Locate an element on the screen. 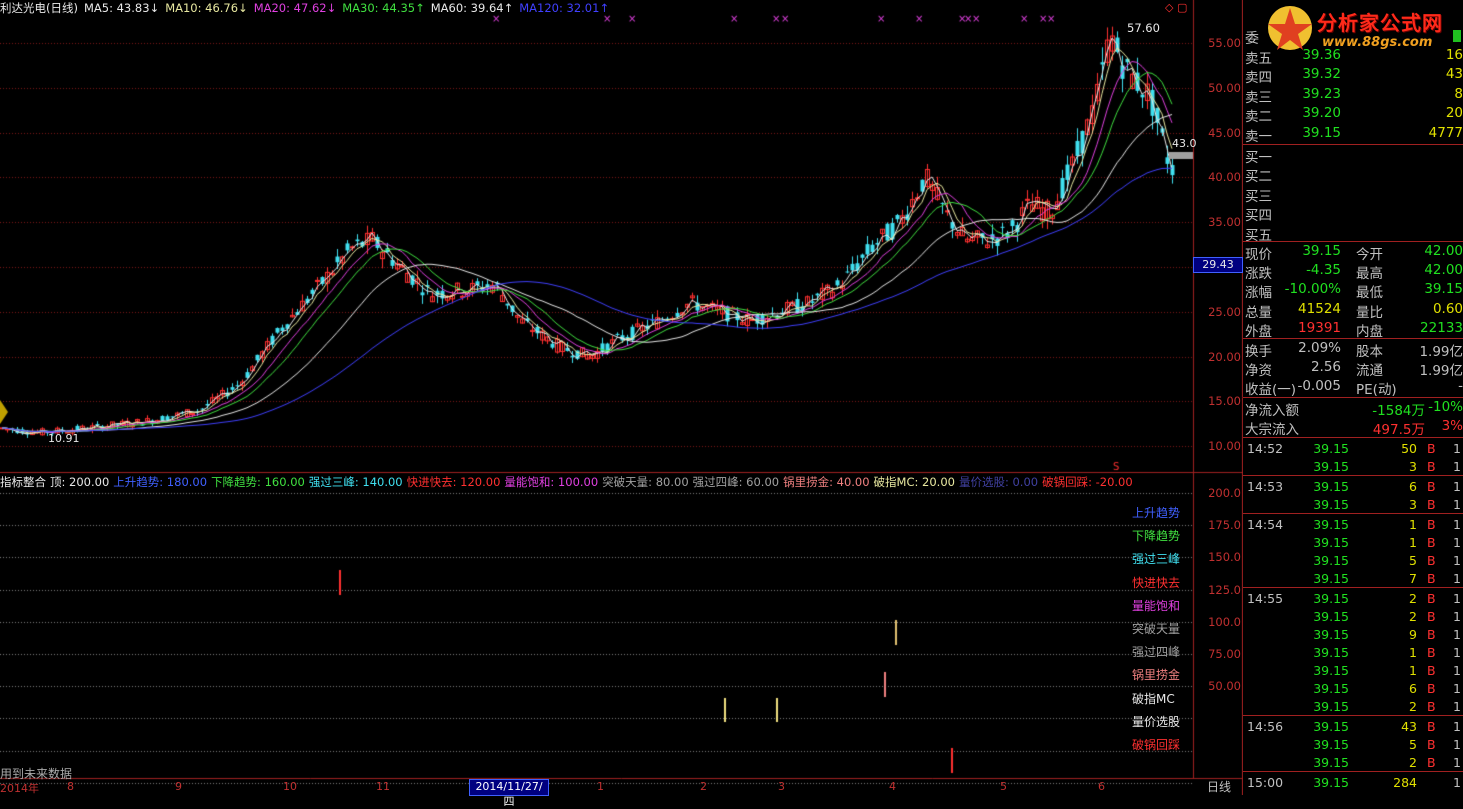 The image size is (1463, 809). indicator-param: 顶: 200.00 is located at coordinates (80, 482).